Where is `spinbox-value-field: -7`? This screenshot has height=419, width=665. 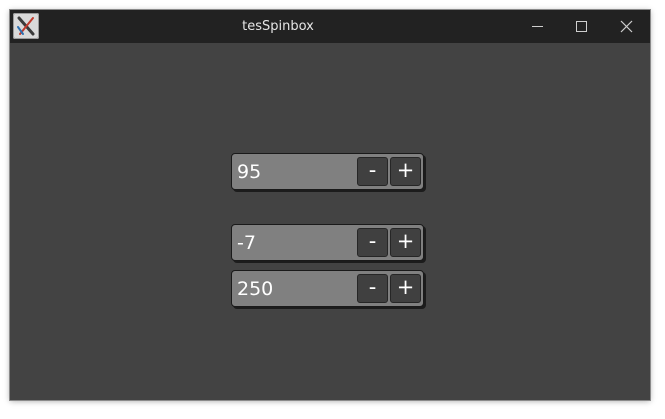
spinbox-value-field: -7 is located at coordinates (246, 242).